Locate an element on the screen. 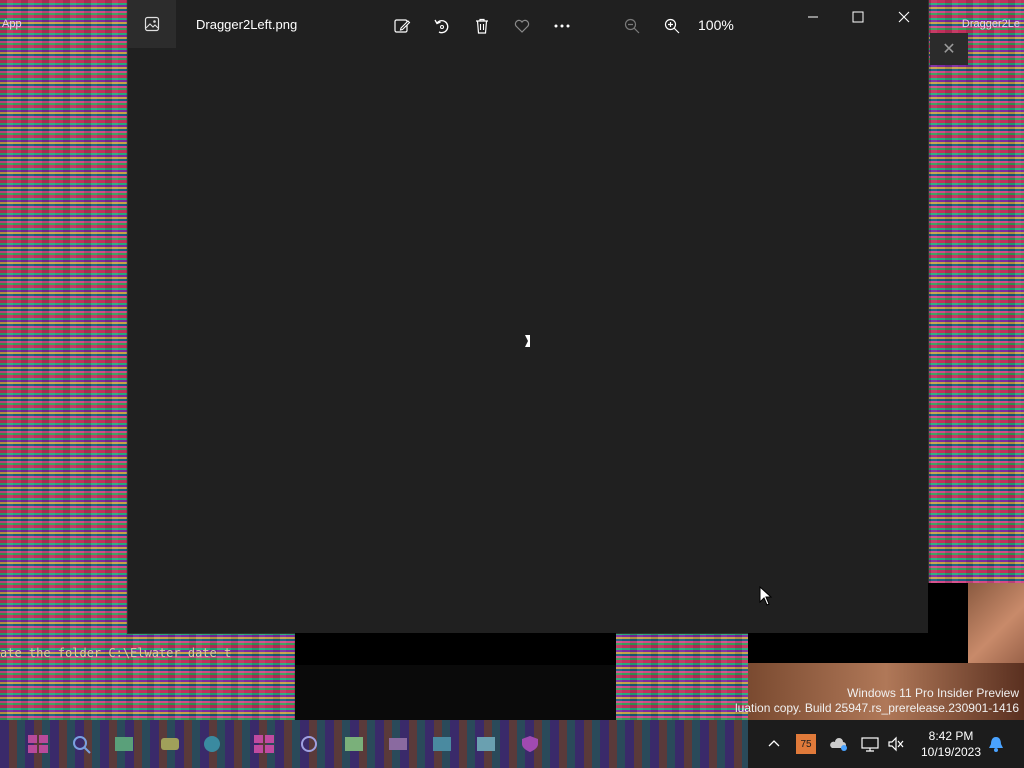  edge-icon is located at coordinates (212, 744).